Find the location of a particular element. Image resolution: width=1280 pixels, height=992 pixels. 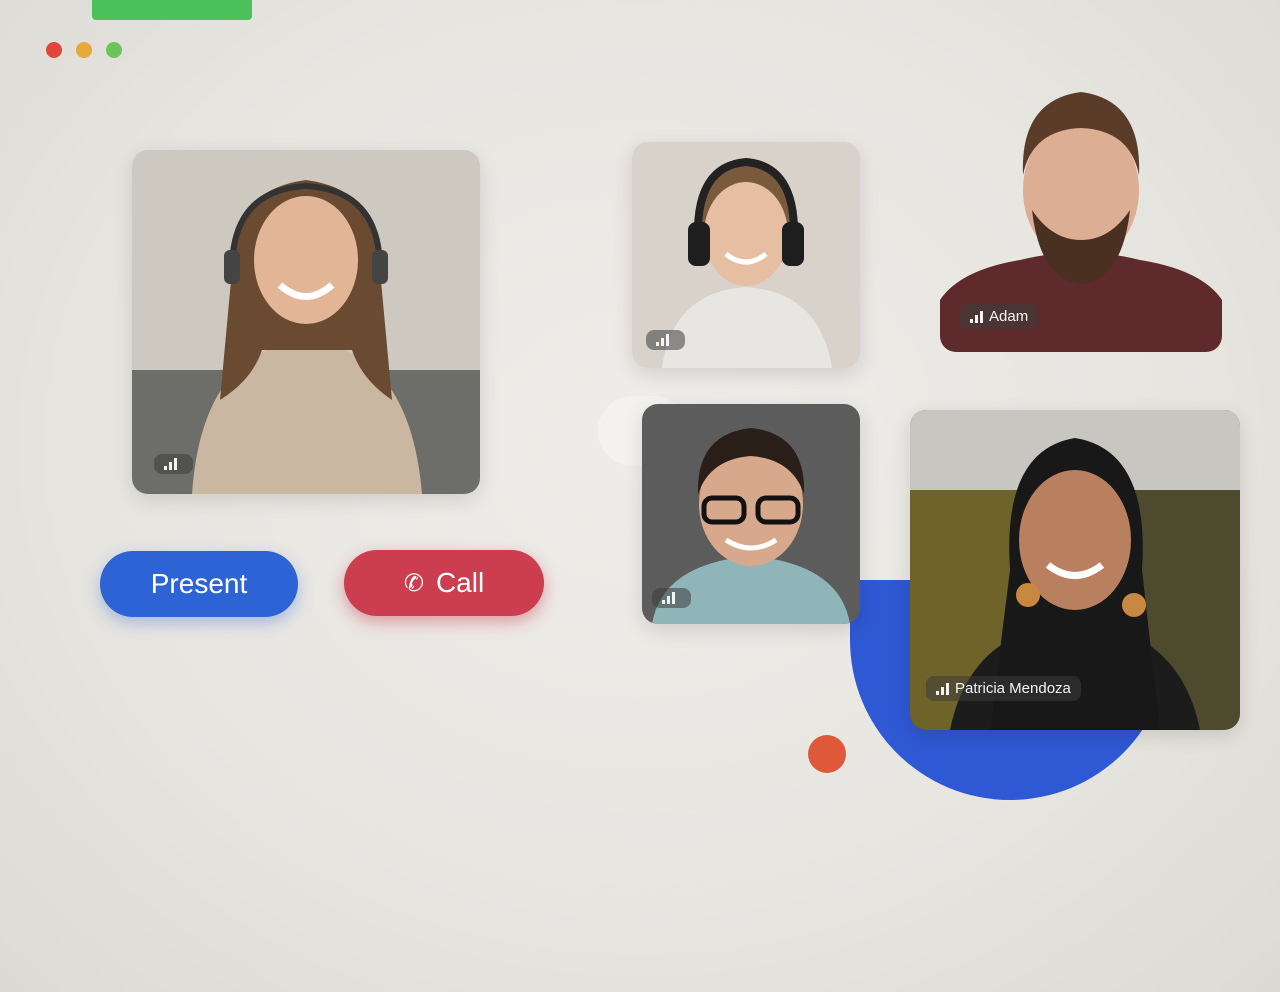

participant-name-tag: Adam is located at coordinates (999, 316).